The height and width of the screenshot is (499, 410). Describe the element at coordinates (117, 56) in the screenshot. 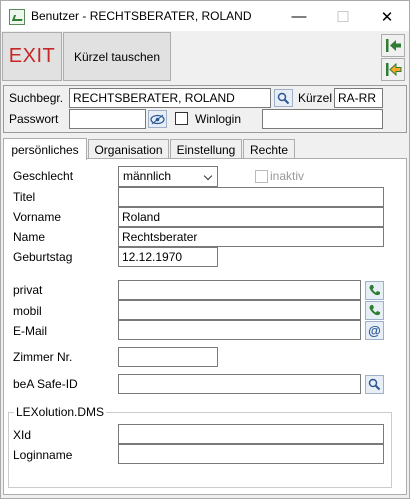

I see `swap-kuerzel-button: Kürzel tauschen` at that location.